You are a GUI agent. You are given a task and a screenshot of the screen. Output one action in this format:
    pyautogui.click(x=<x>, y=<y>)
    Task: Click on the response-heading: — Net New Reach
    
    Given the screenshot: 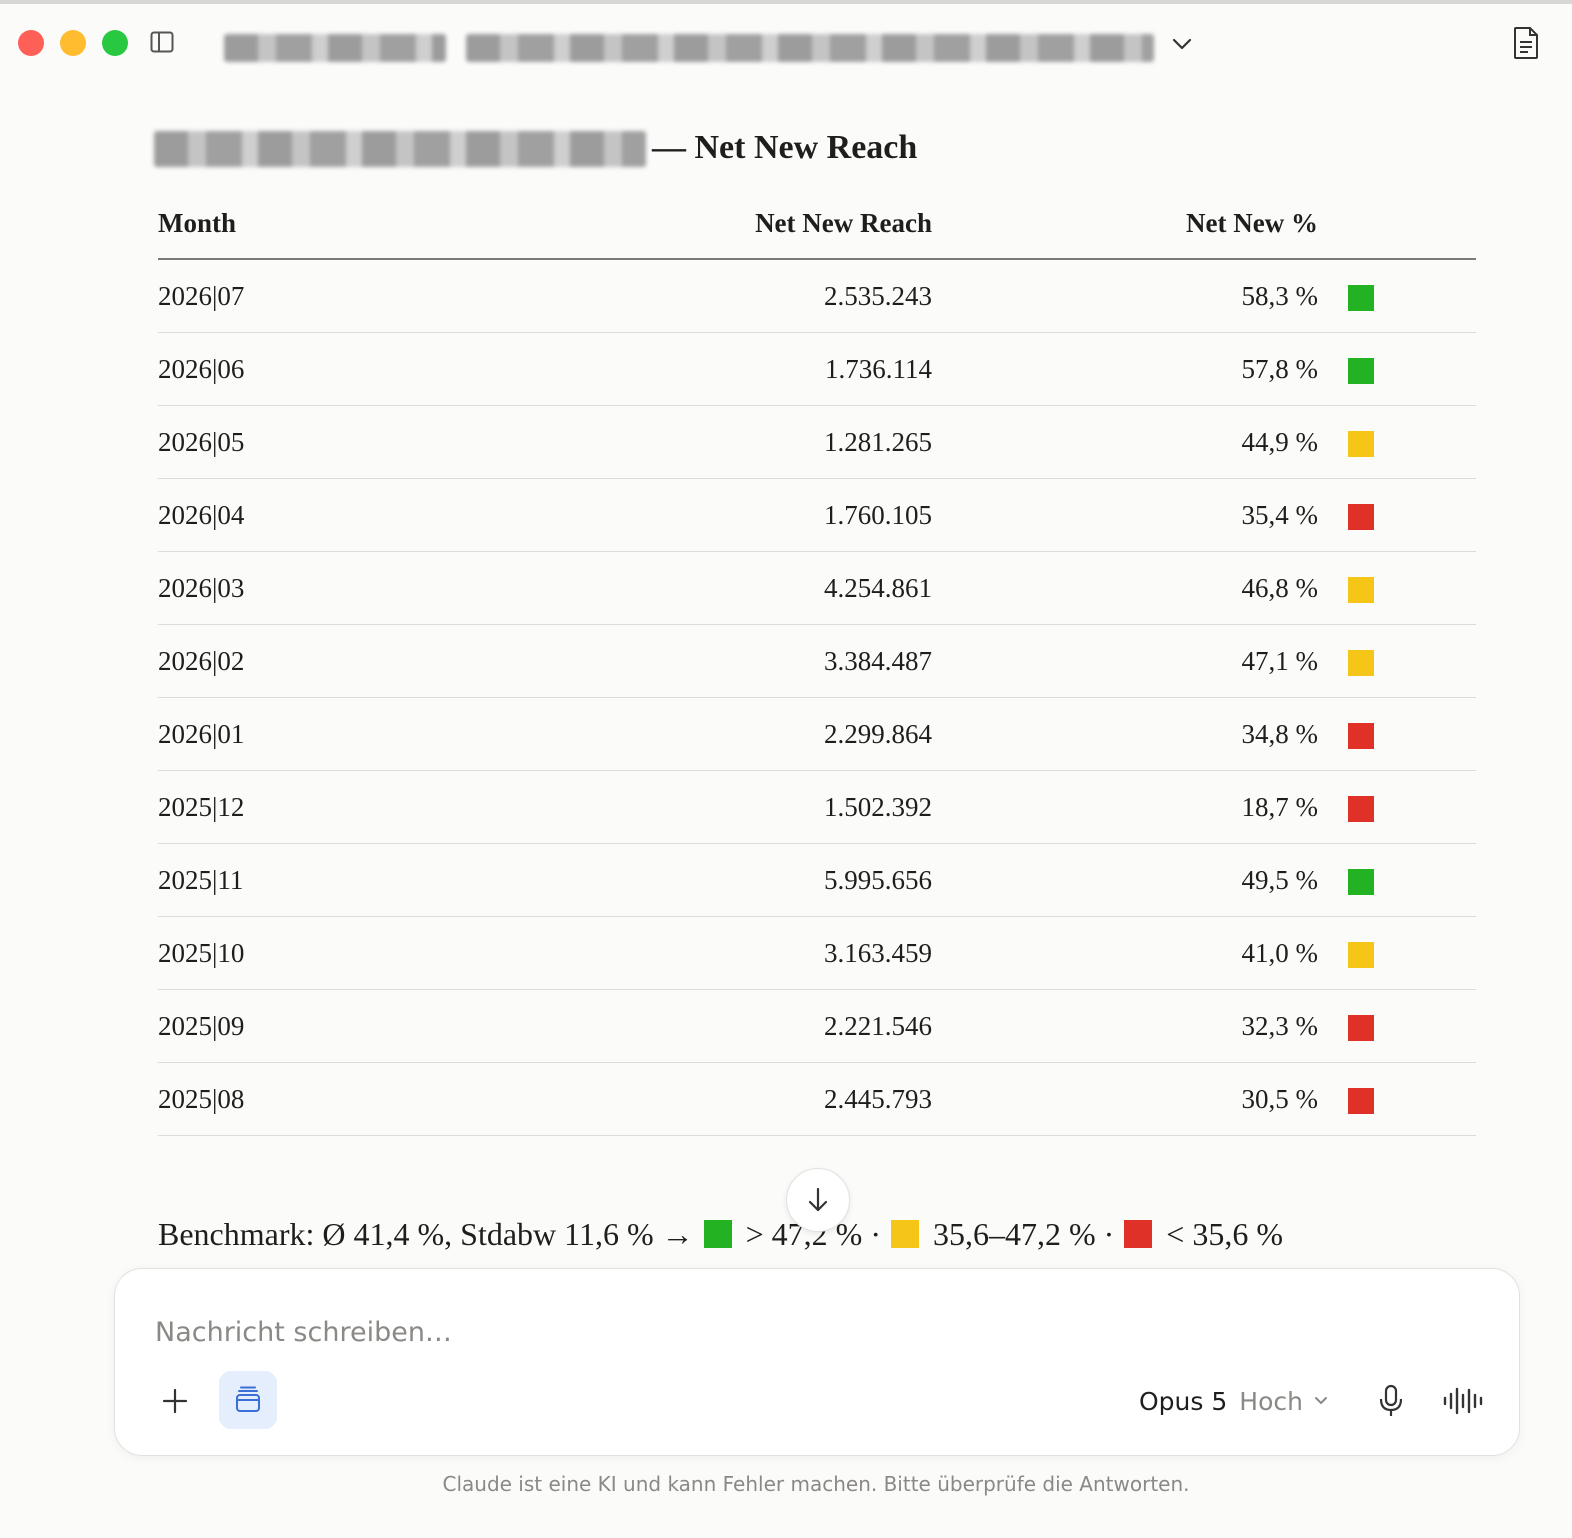 What is the action you would take?
    pyautogui.click(x=535, y=148)
    